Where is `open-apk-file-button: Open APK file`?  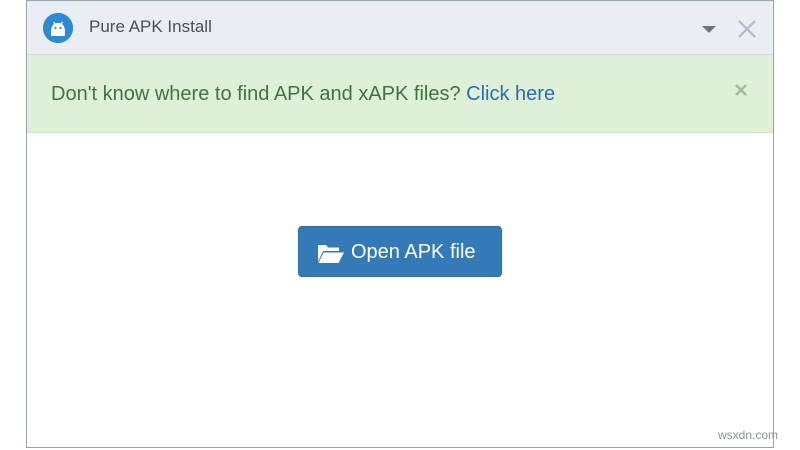
open-apk-file-button: Open APK file is located at coordinates (400, 251).